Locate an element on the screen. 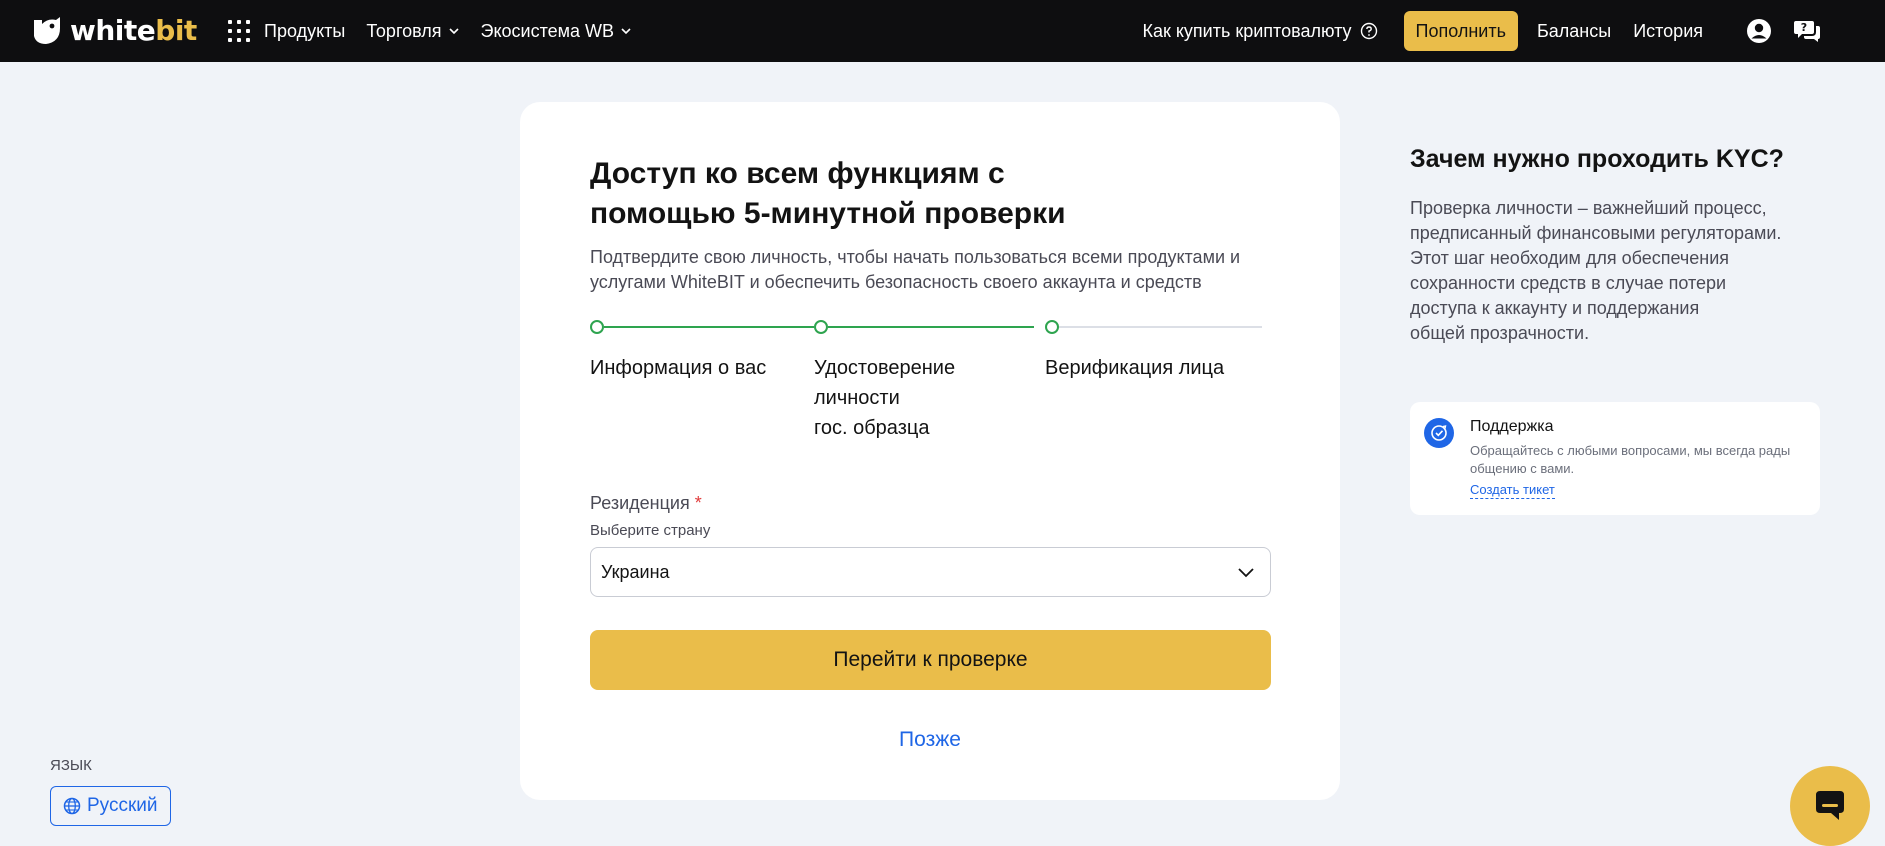  chat-icon: ? is located at coordinates (1807, 31).